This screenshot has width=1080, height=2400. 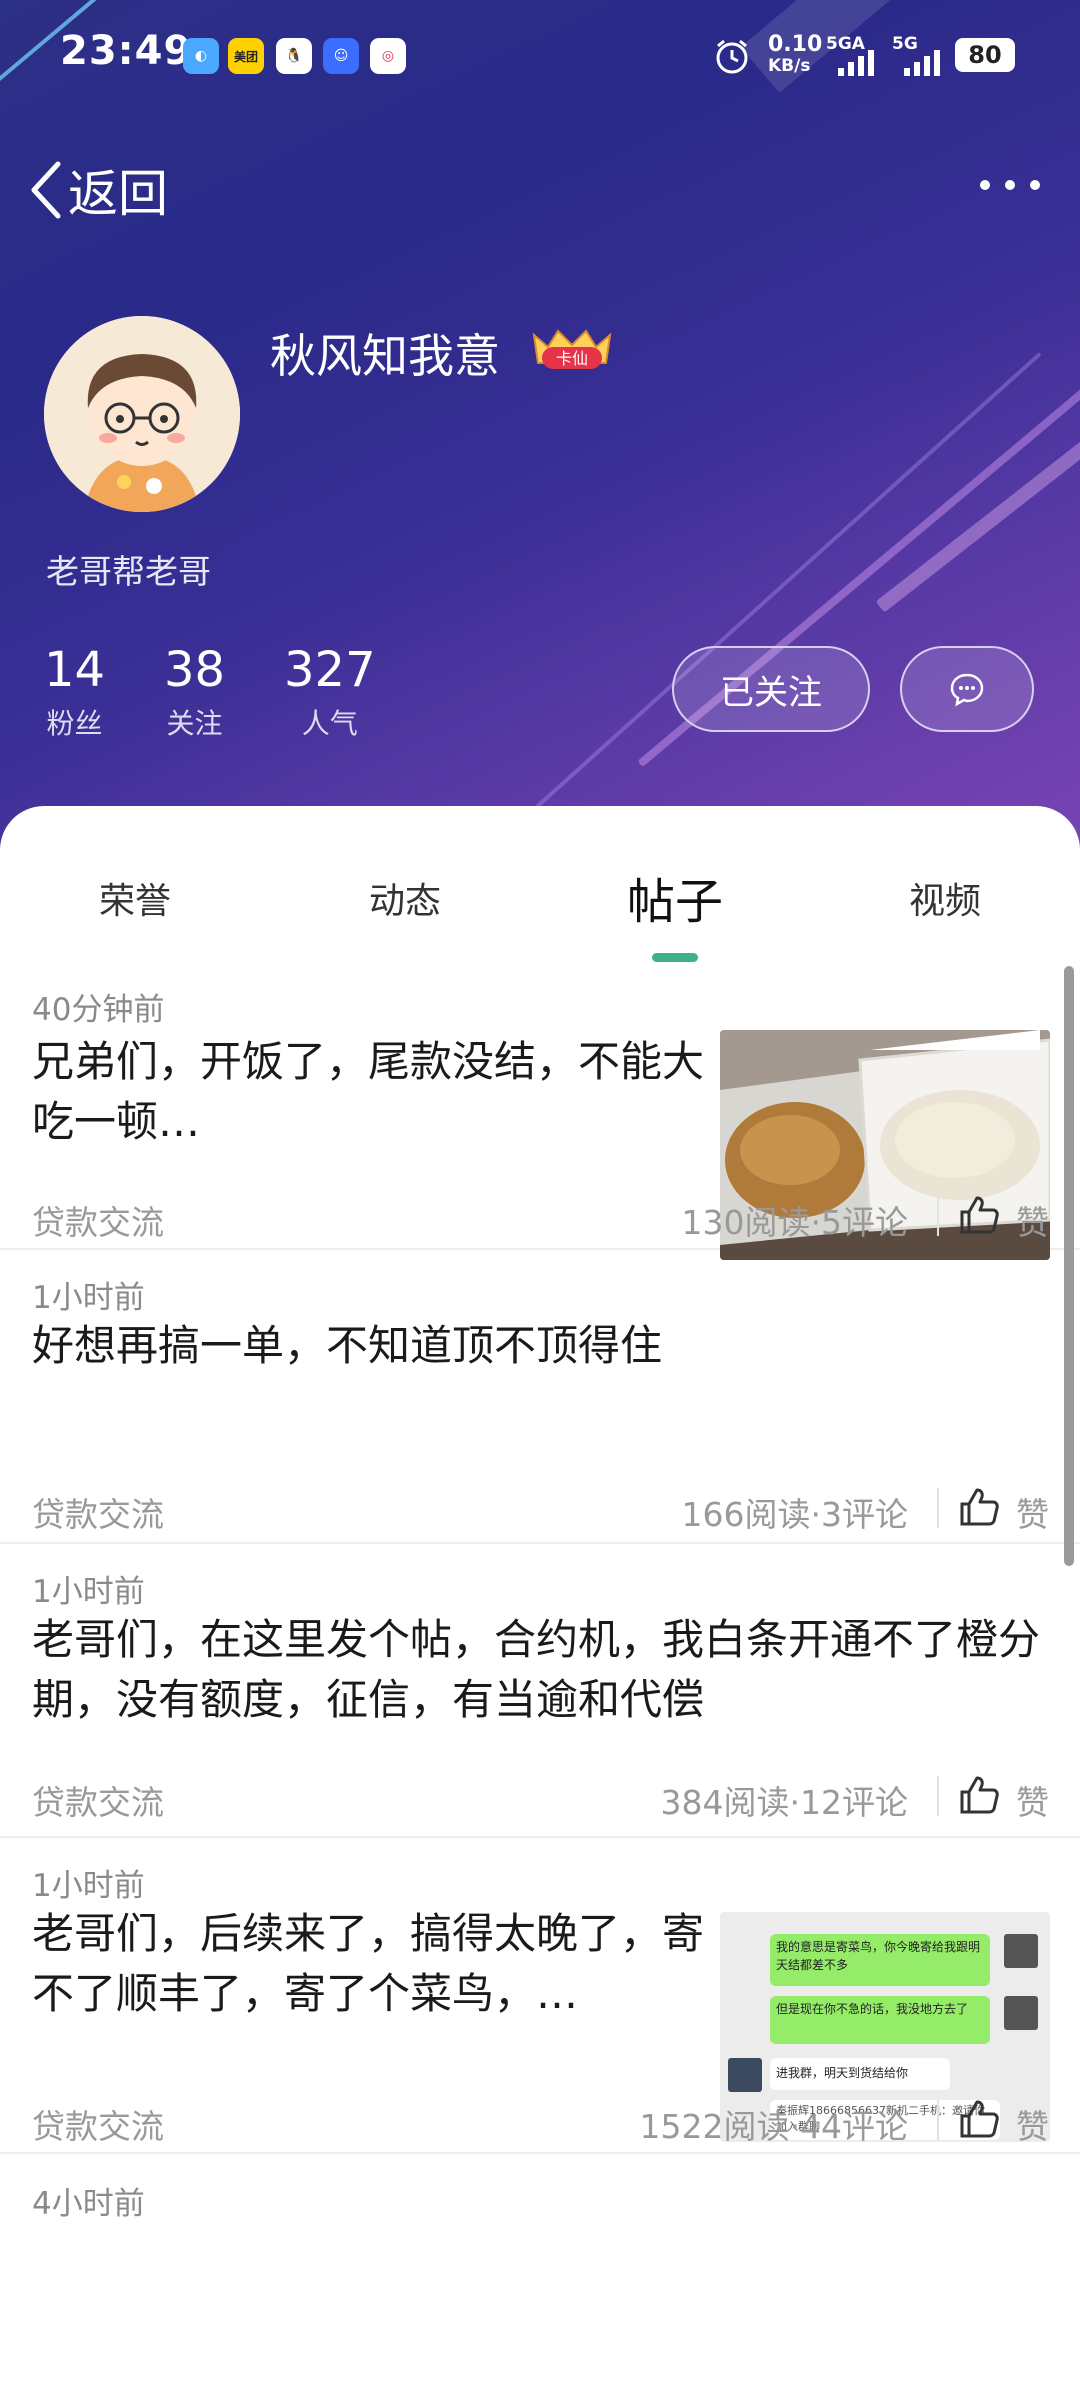 What do you see at coordinates (780, 588) in the screenshot?
I see `light-streak` at bounding box center [780, 588].